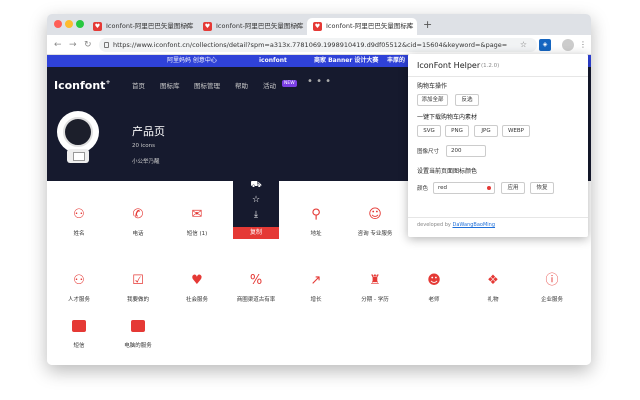  Describe the element at coordinates (79, 280) in the screenshot. I see `people-icon: ⚇` at that location.